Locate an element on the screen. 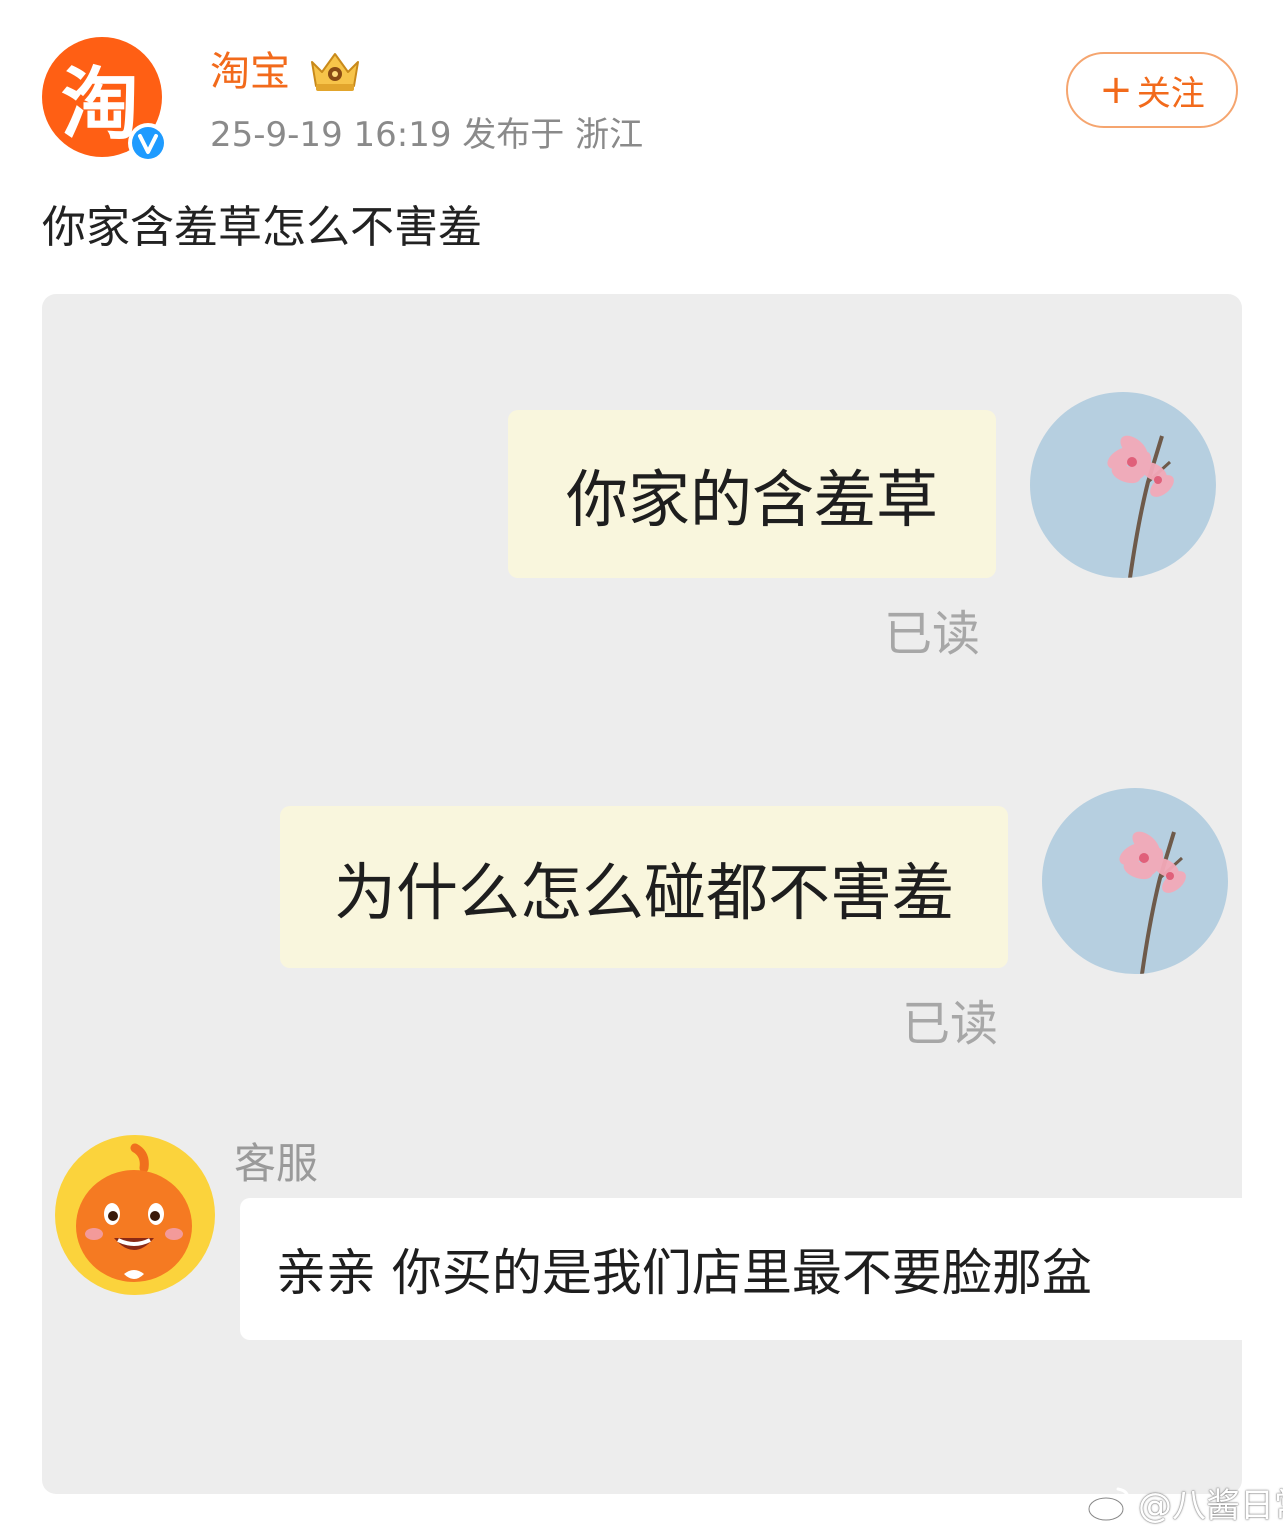 The image size is (1283, 1530). author-avatar: 淘 is located at coordinates (104, 99).